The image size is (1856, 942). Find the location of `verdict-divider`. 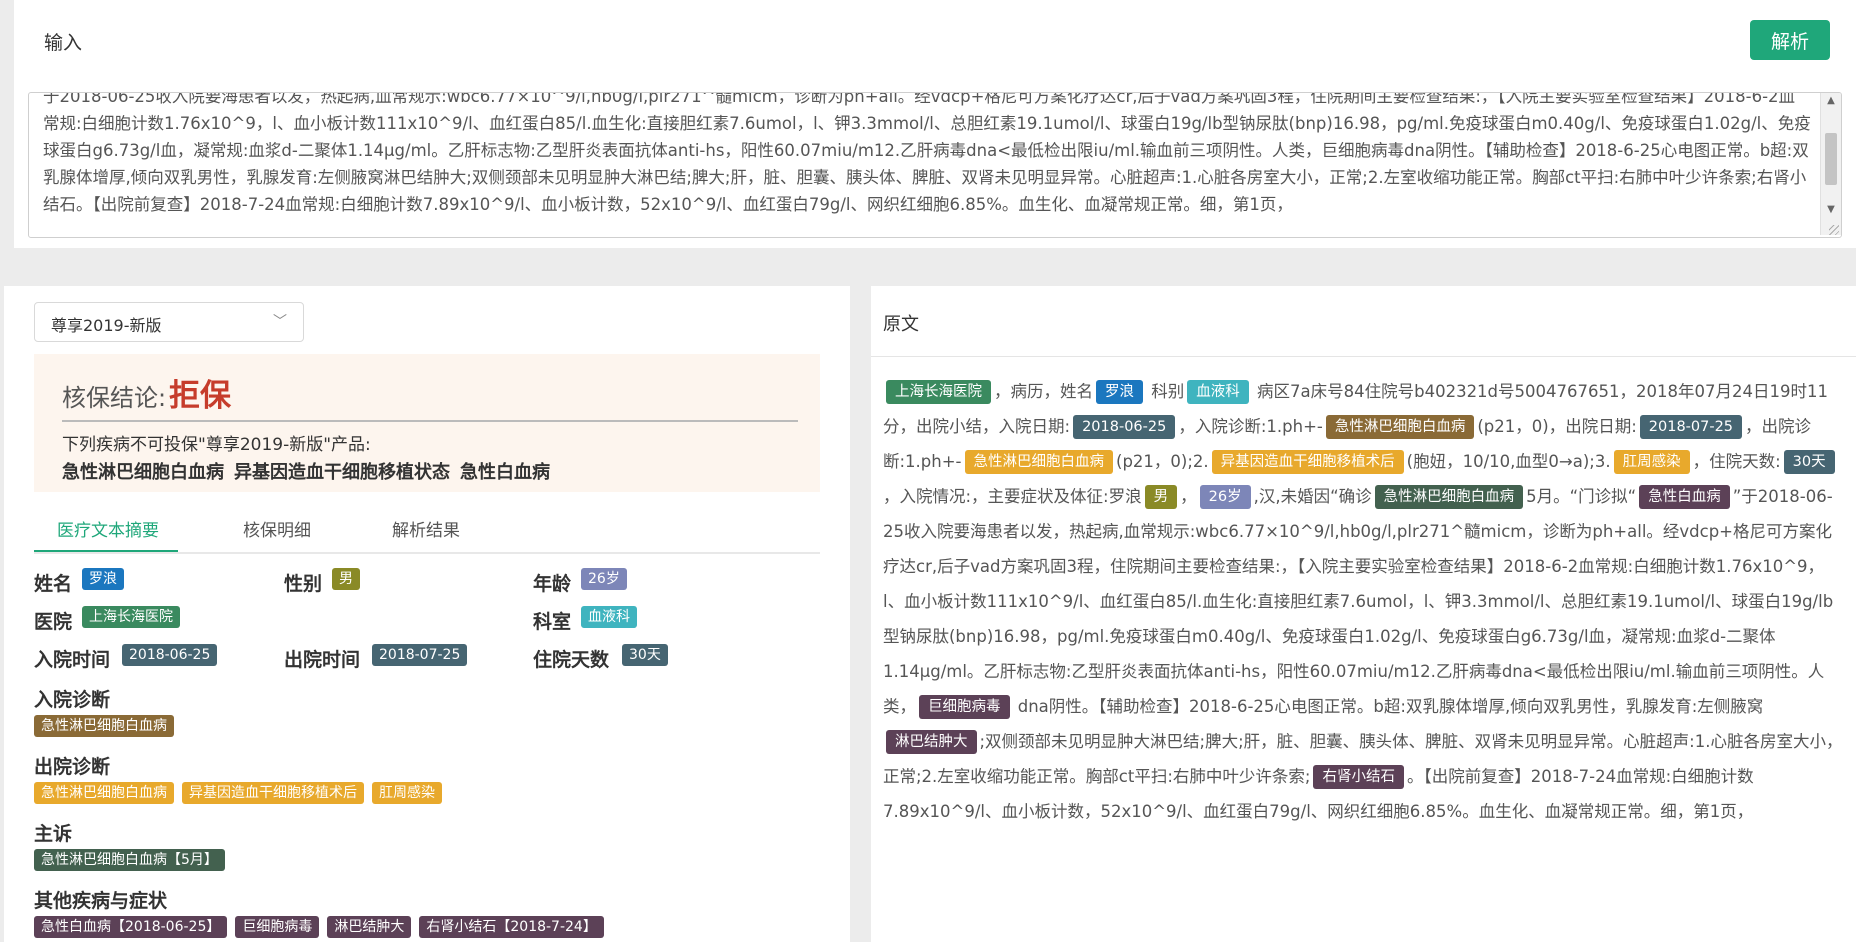

verdict-divider is located at coordinates (430, 421).